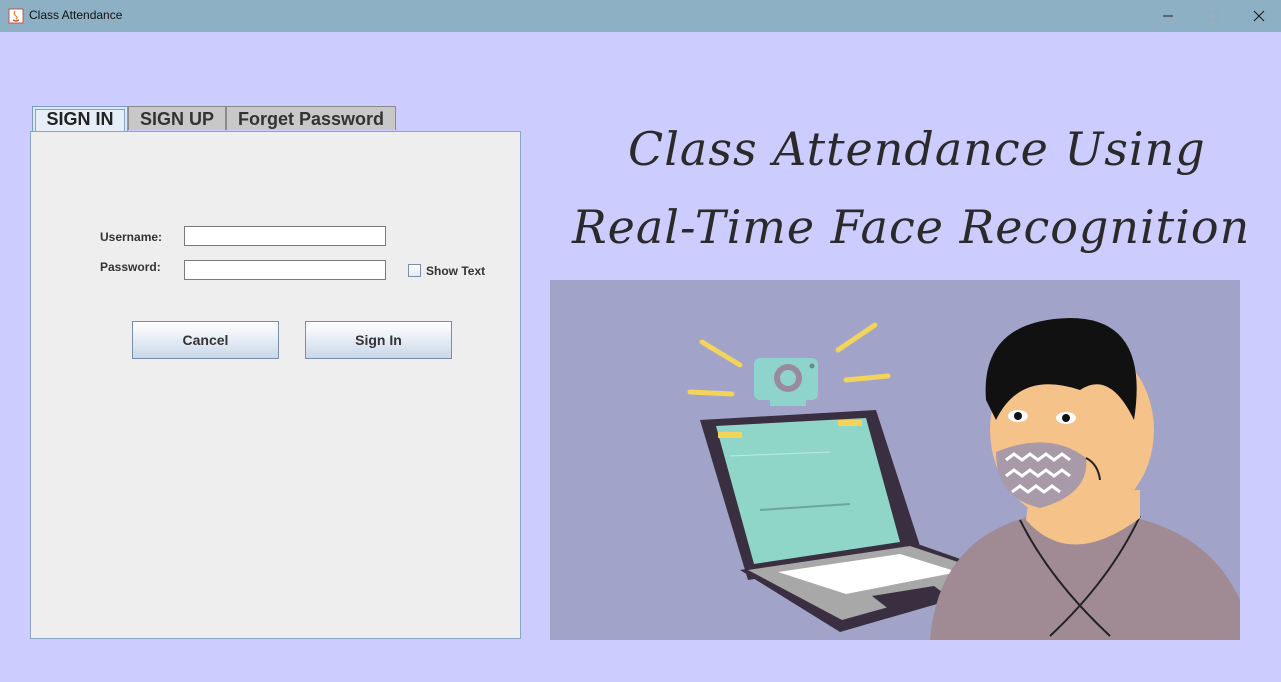 The height and width of the screenshot is (682, 1281). Describe the element at coordinates (131, 237) in the screenshot. I see `username-label: Username:` at that location.